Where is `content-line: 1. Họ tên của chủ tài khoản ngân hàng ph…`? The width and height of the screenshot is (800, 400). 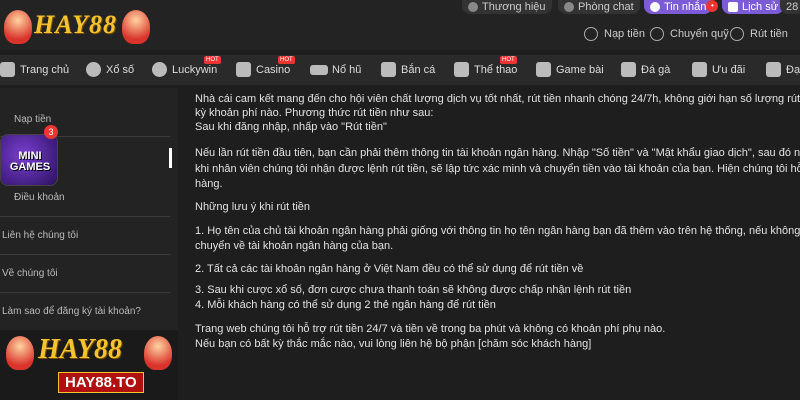
content-line: 1. Họ tên của chủ tài khoản ngân hàng ph… is located at coordinates (497, 231).